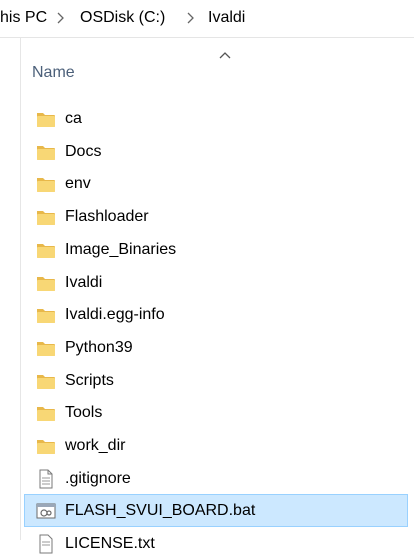 Image resolution: width=414 pixels, height=560 pixels. Describe the element at coordinates (216, 118) in the screenshot. I see `file-row: ca` at that location.